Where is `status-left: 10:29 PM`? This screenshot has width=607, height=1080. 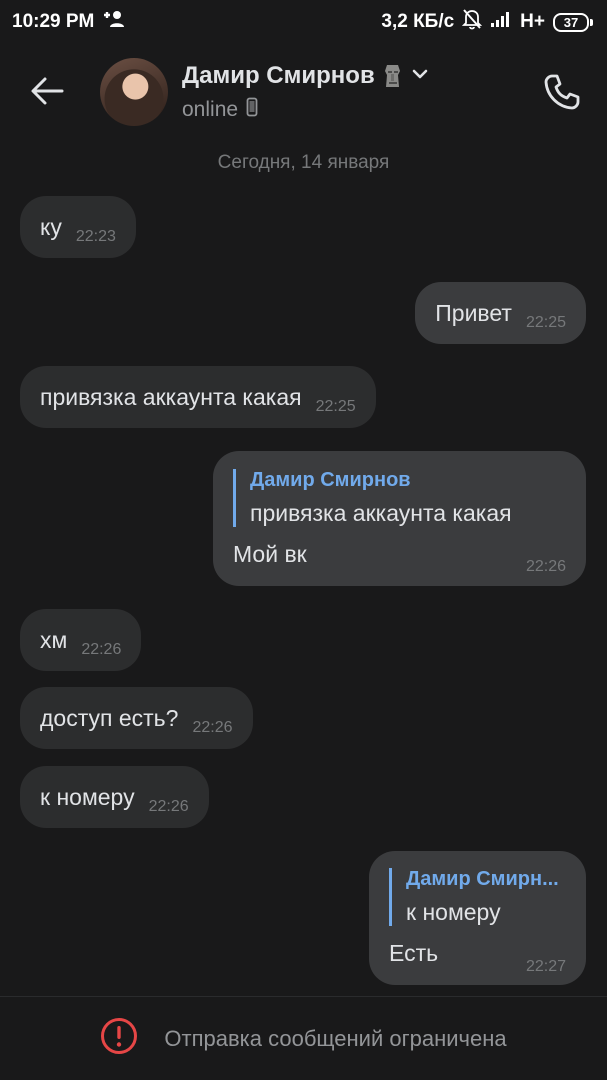 status-left: 10:29 PM is located at coordinates (69, 22).